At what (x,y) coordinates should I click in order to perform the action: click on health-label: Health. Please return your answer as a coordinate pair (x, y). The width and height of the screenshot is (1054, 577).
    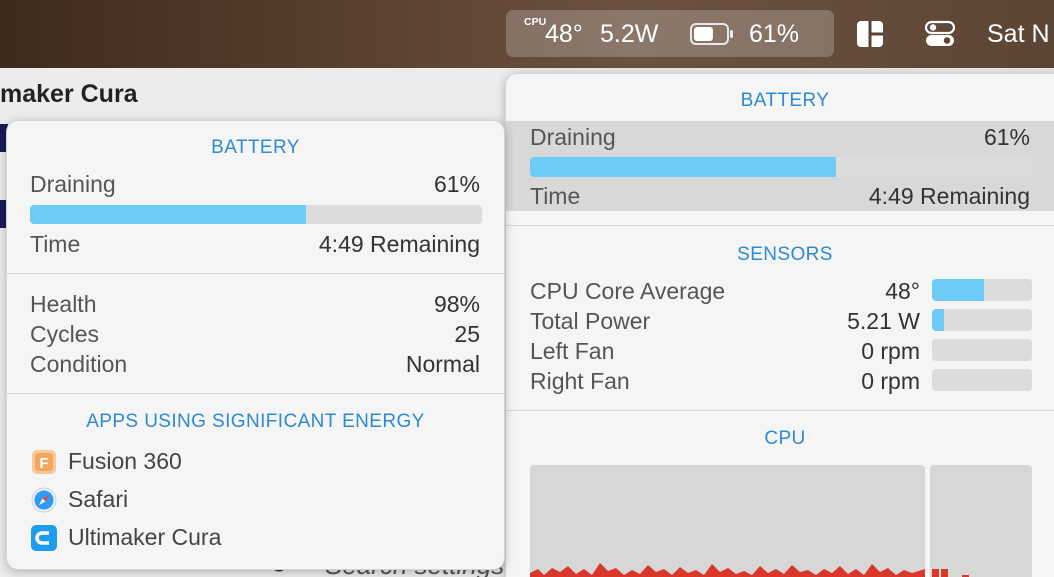
    Looking at the image, I should click on (63, 304).